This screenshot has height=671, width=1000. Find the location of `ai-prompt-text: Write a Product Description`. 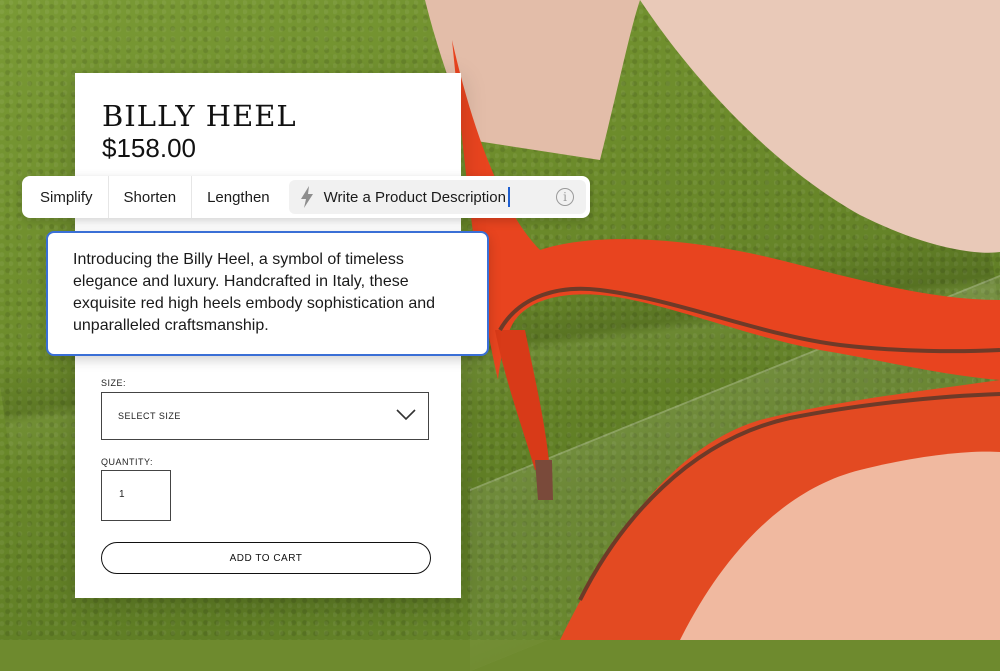

ai-prompt-text: Write a Product Description is located at coordinates (414, 197).